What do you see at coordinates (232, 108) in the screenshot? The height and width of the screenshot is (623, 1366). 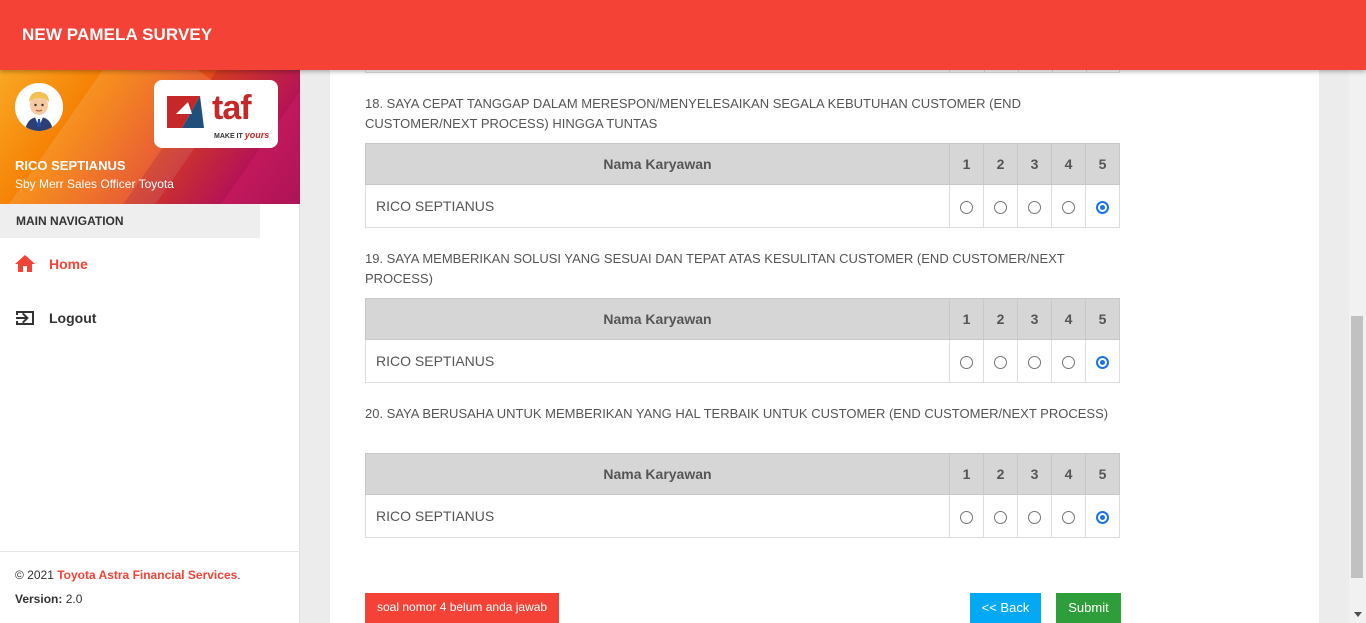 I see `logo-text: taf` at bounding box center [232, 108].